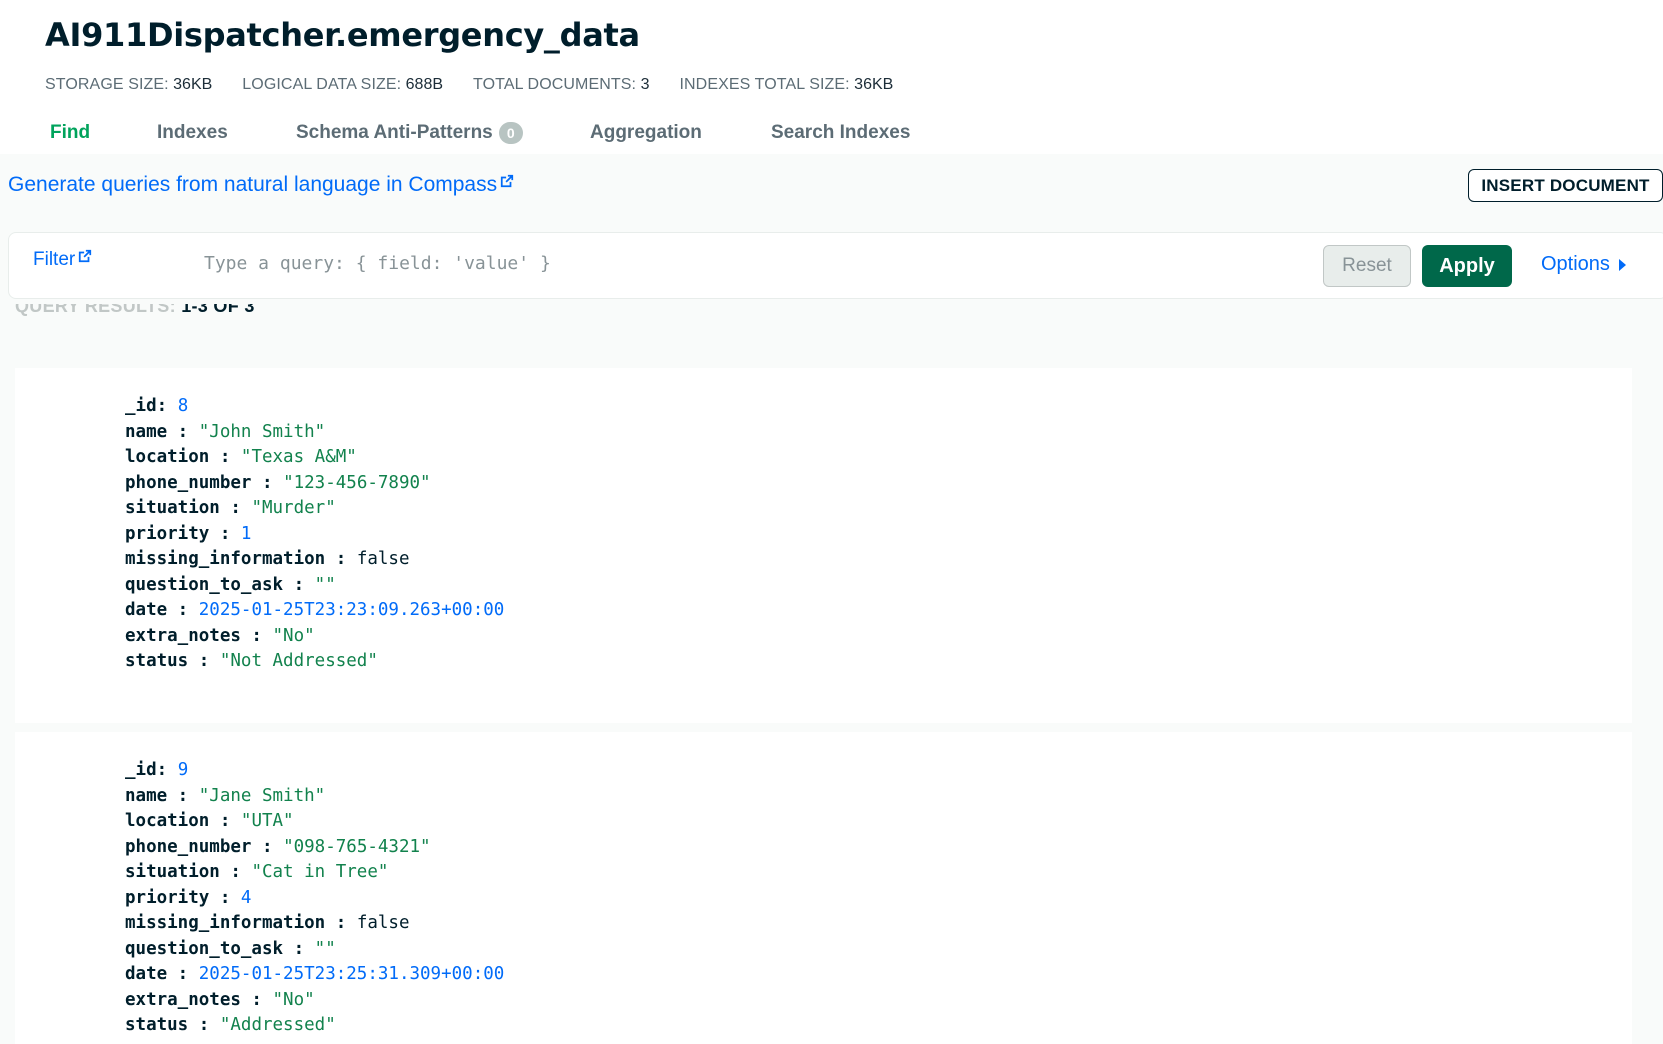 Image resolution: width=1663 pixels, height=1044 pixels. What do you see at coordinates (54, 259) in the screenshot?
I see `filter-label: Filter` at bounding box center [54, 259].